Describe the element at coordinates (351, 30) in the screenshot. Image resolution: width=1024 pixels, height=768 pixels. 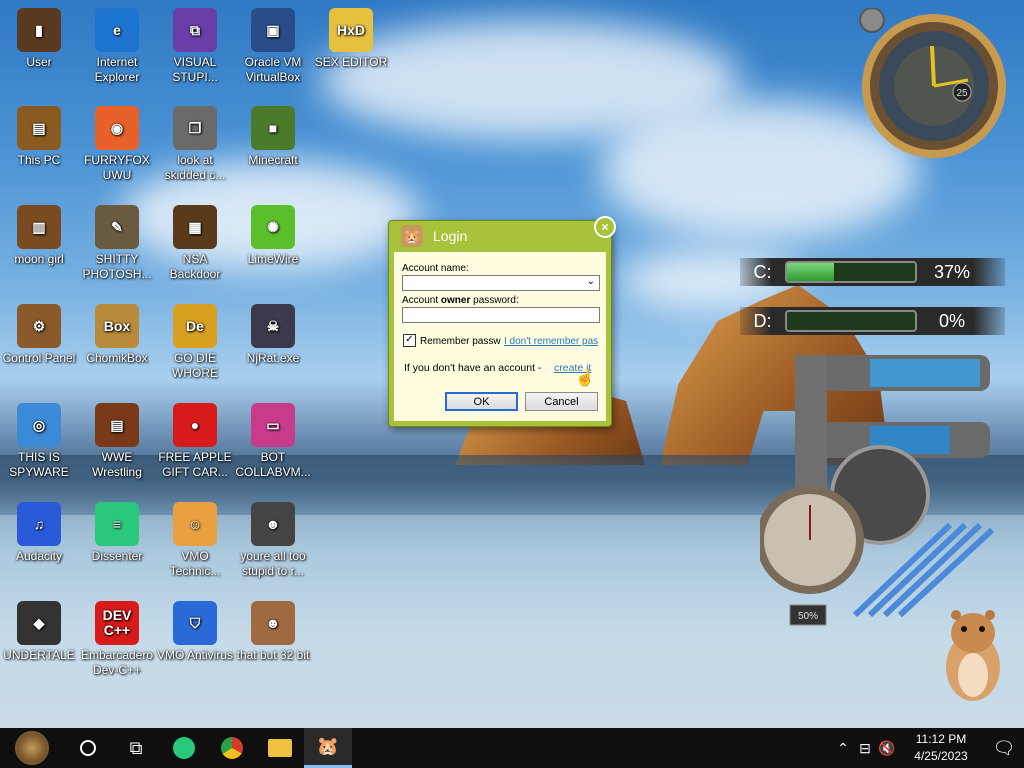
I see `app-icon: HxD` at that location.